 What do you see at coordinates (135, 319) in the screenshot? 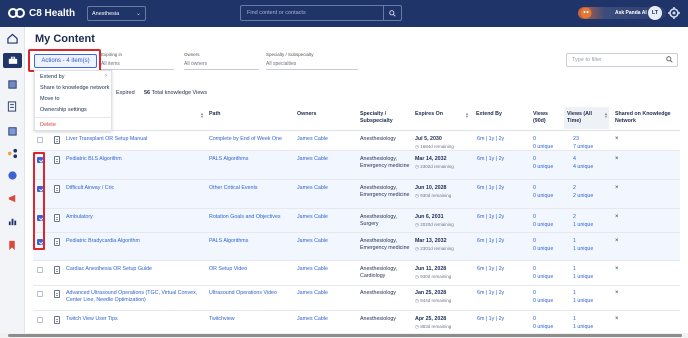
I see `content-title-link: Twitch View User Tips` at bounding box center [135, 319].